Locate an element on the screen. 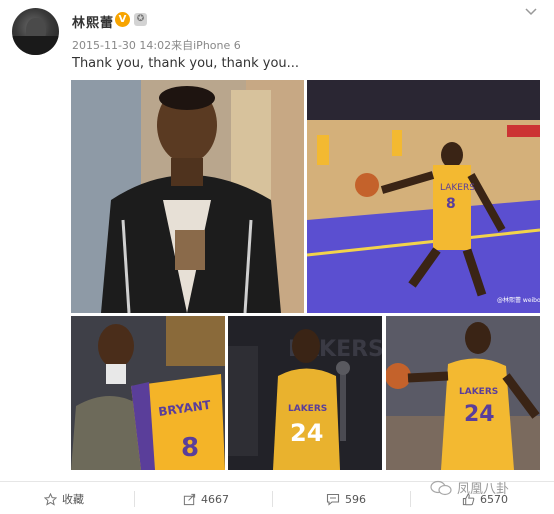 The image size is (554, 514). team-jersey-text: LAKERS is located at coordinates (307, 409).